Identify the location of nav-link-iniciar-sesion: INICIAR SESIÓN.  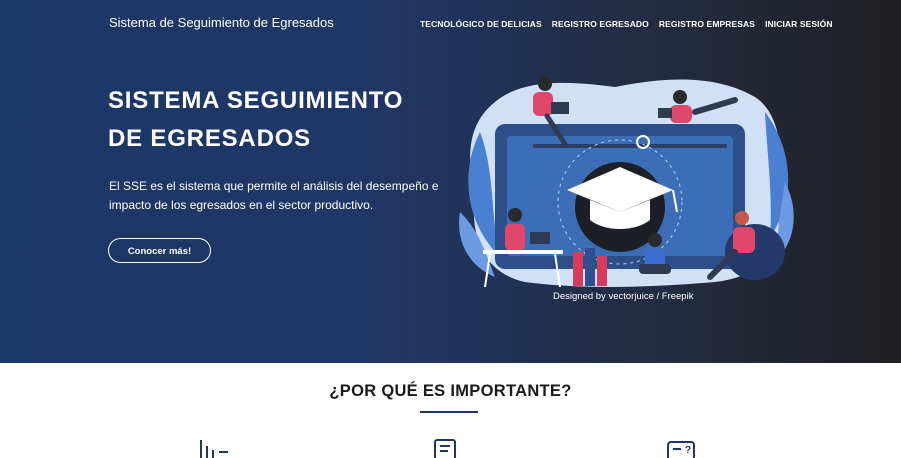
(799, 24).